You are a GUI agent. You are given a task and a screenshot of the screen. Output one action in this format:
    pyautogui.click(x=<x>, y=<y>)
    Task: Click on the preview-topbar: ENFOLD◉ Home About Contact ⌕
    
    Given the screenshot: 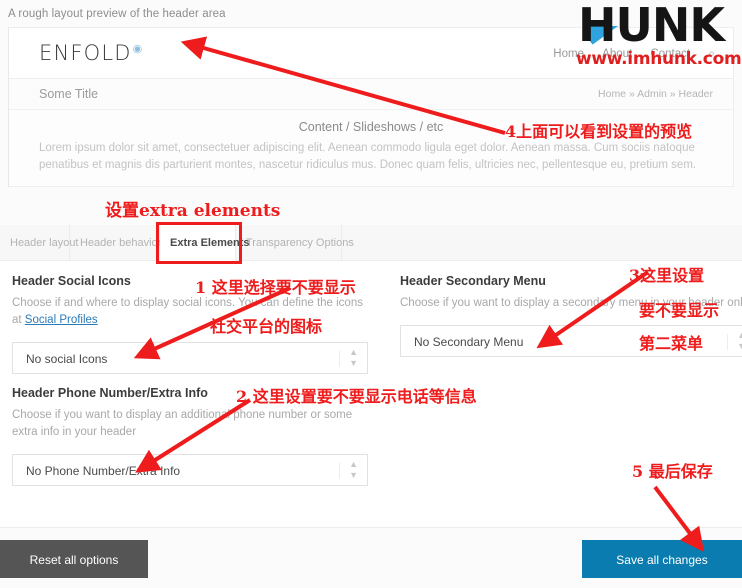 What is the action you would take?
    pyautogui.click(x=371, y=53)
    